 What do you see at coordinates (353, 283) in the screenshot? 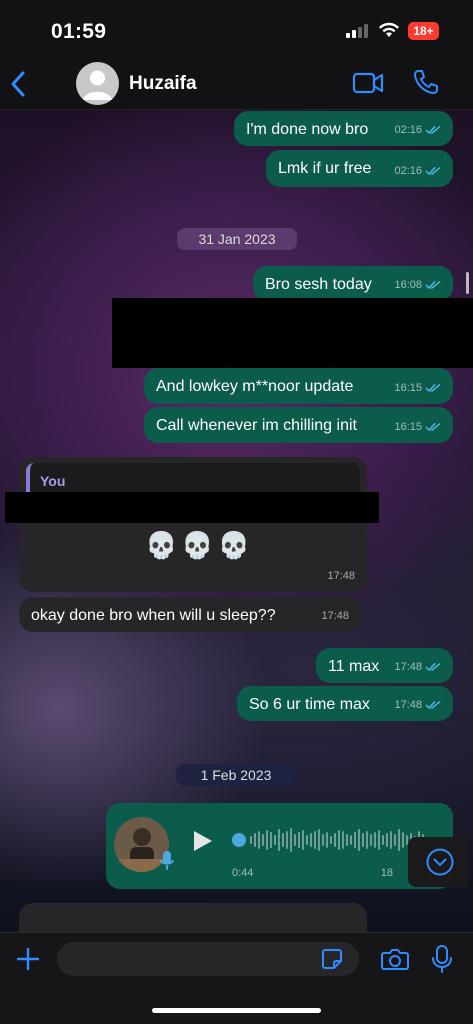
I see `message-outgoing: Bro sesh today 16:08` at bounding box center [353, 283].